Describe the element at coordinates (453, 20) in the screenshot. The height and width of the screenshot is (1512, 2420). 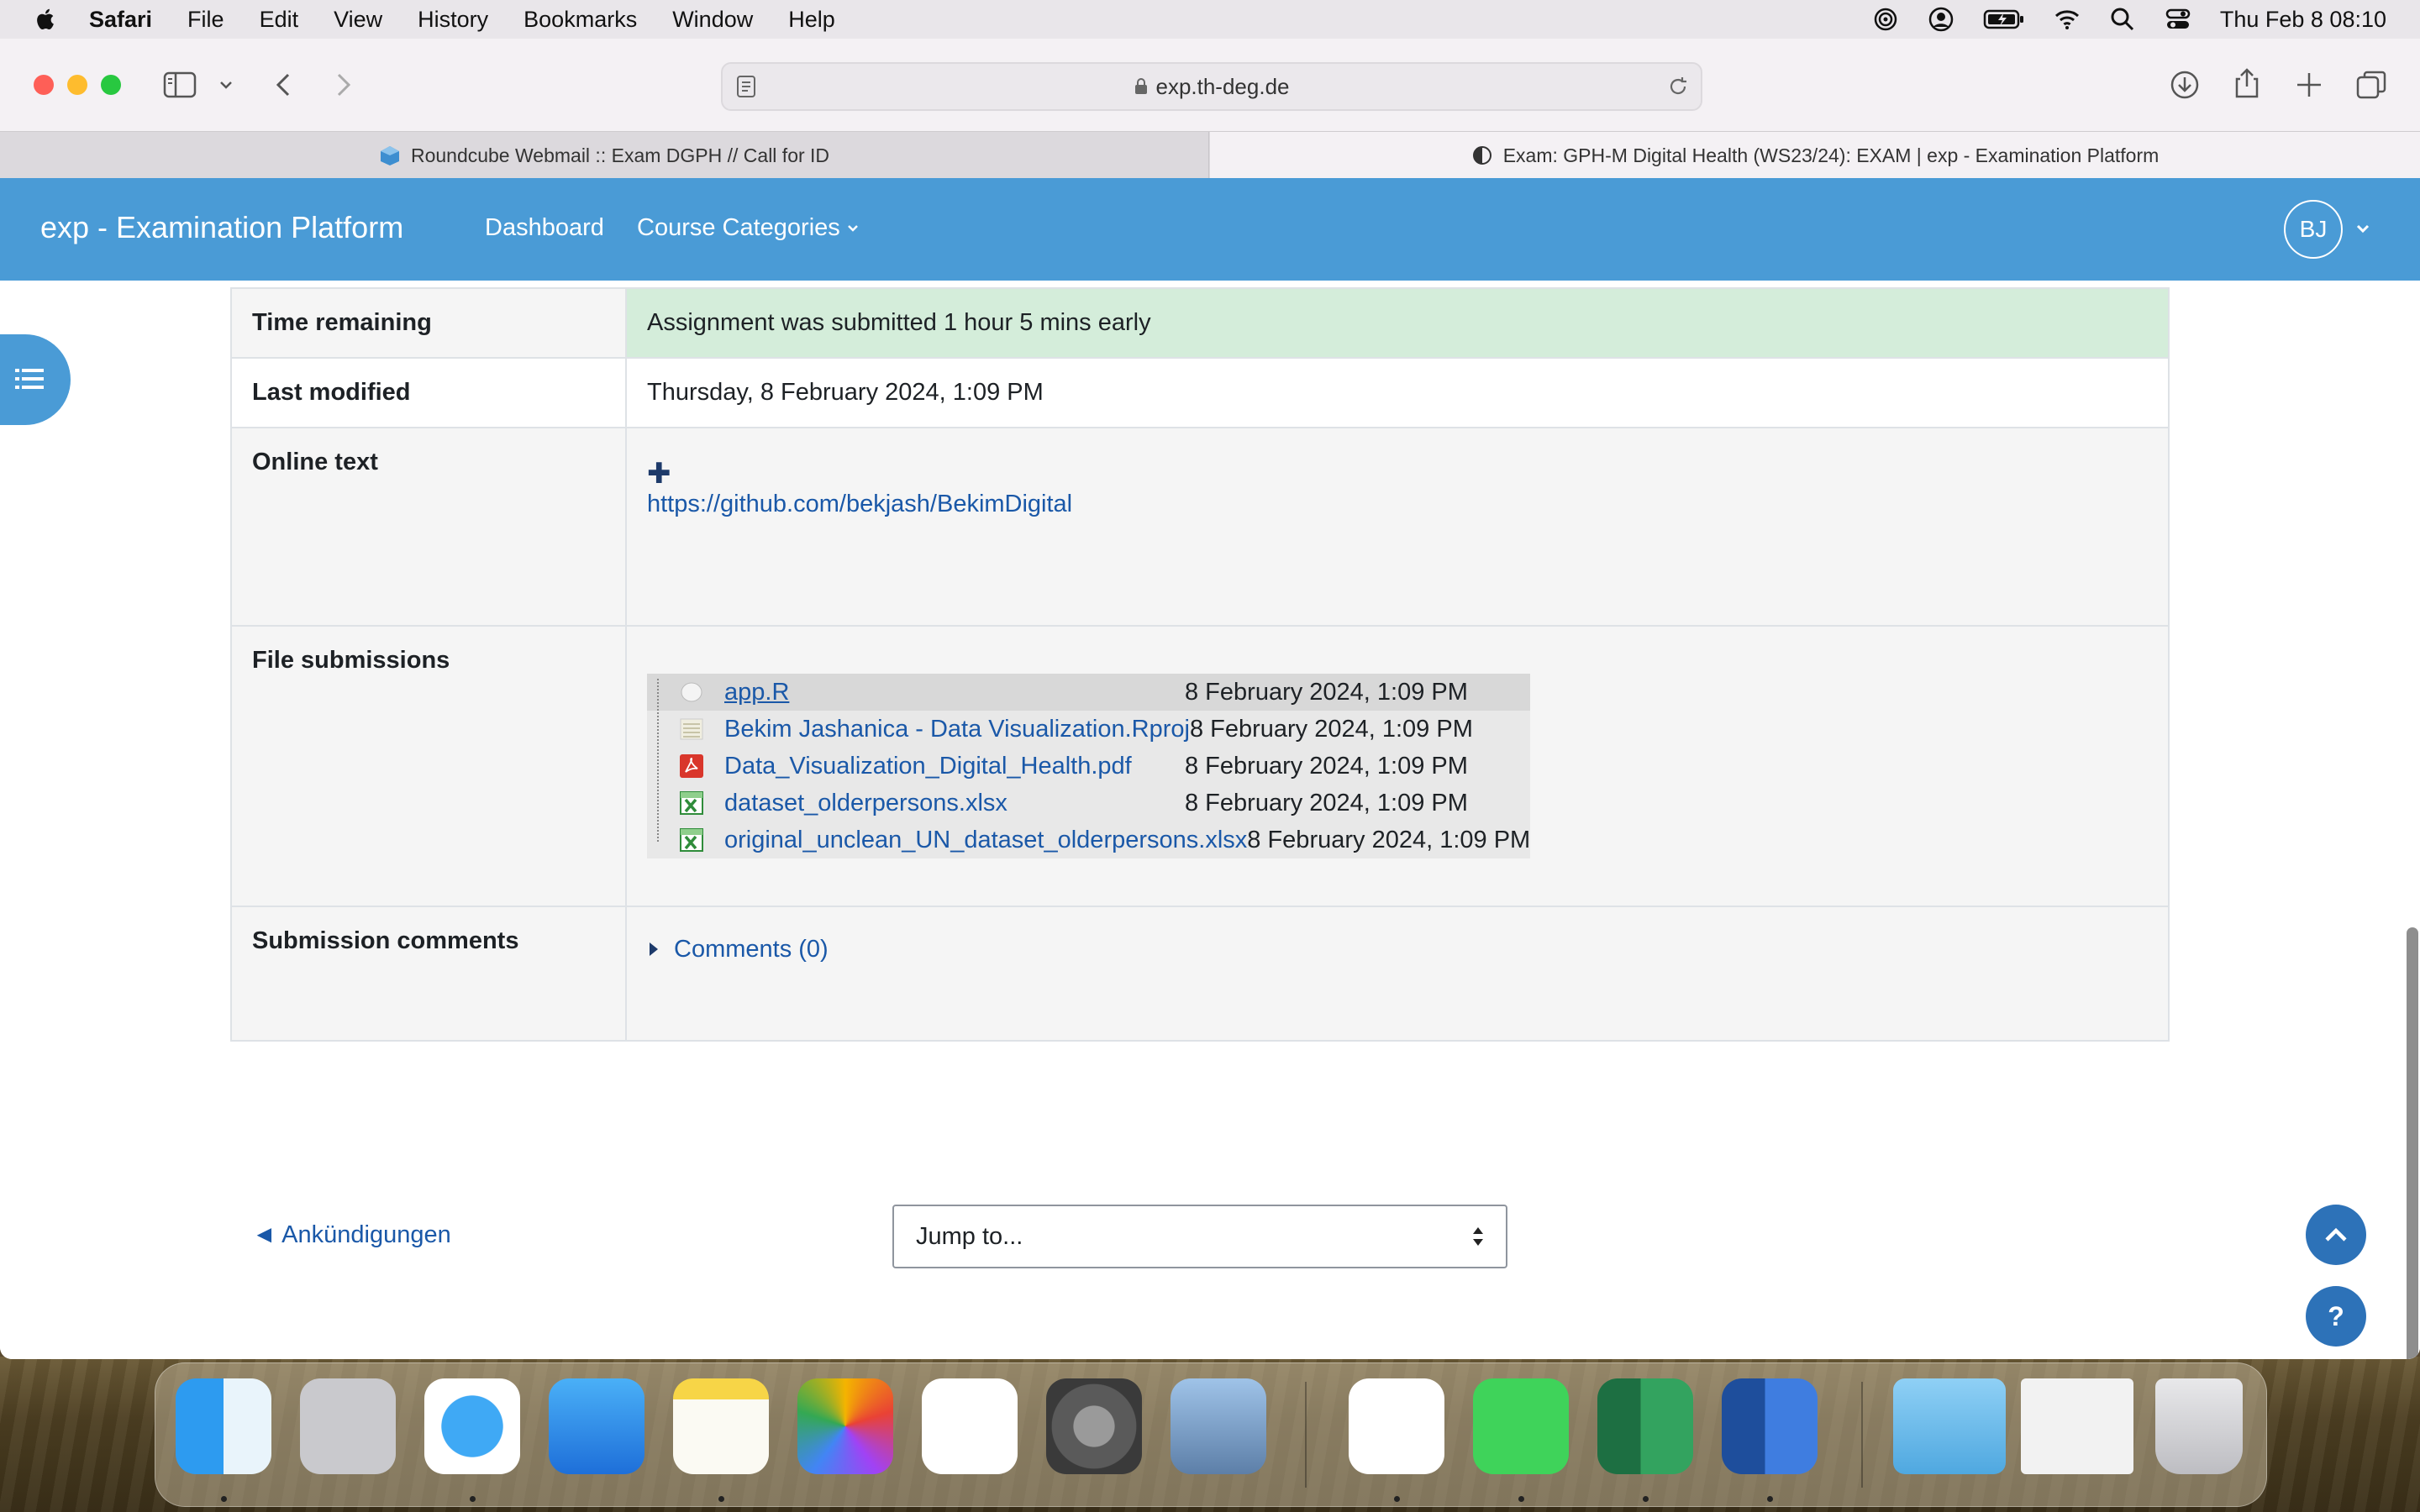
I see `menu-history: History` at that location.